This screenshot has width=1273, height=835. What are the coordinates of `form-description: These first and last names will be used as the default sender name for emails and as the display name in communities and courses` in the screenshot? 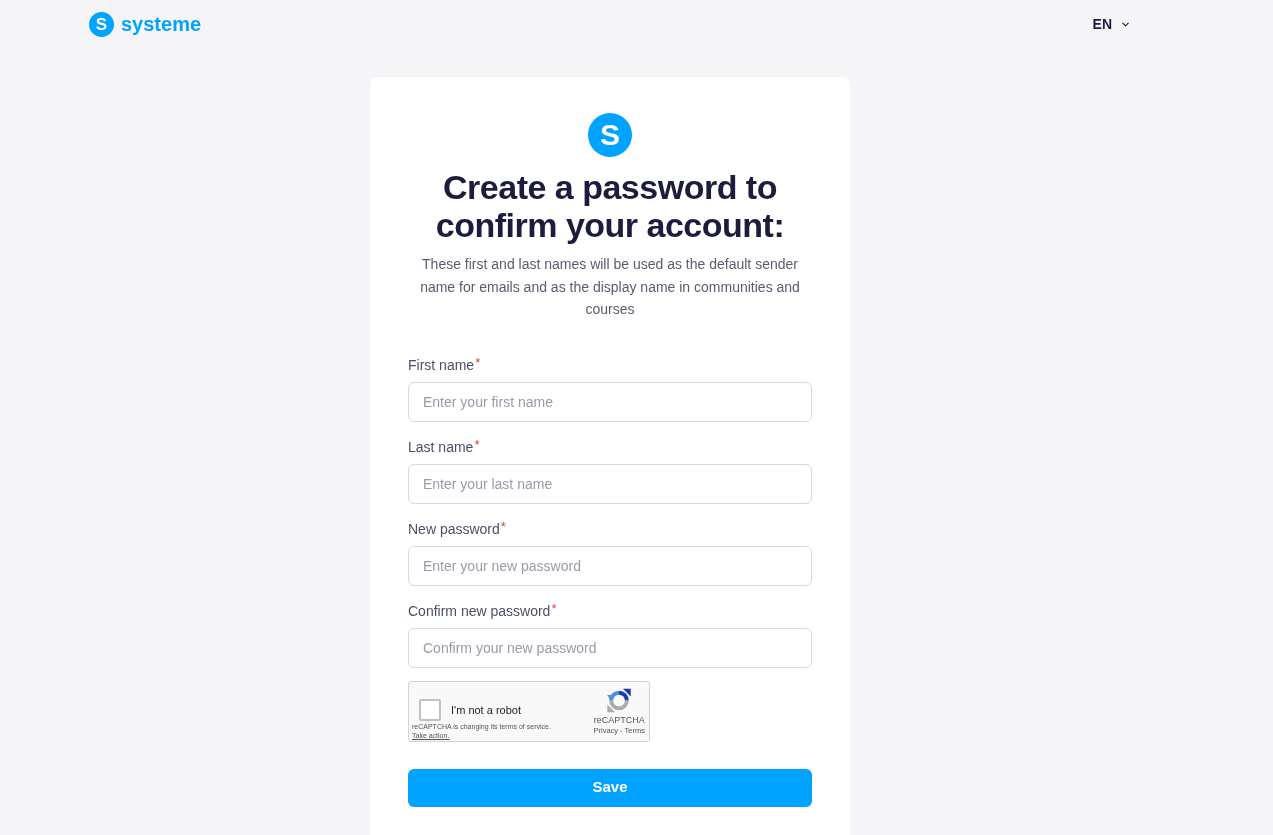 It's located at (610, 287).